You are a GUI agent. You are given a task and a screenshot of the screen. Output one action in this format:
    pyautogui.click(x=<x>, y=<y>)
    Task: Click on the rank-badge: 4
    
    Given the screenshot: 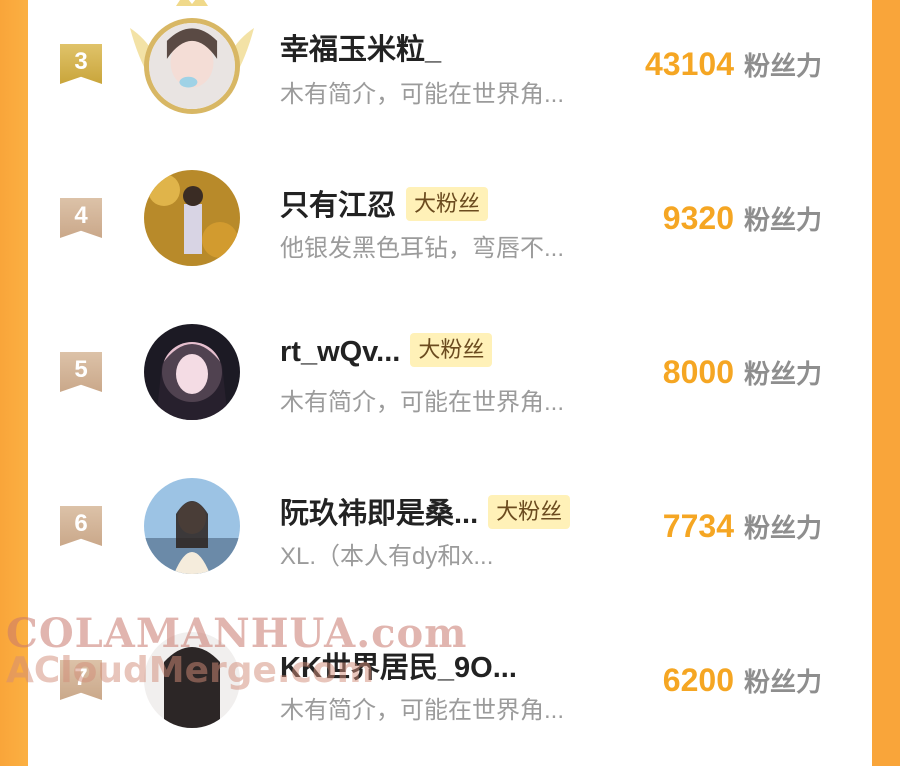 What is the action you would take?
    pyautogui.click(x=81, y=218)
    